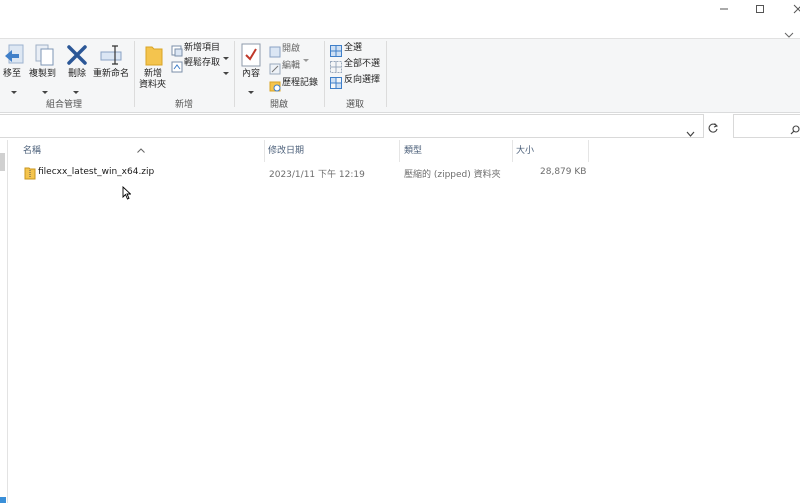  I want to click on zip-folder-icon, so click(30, 174).